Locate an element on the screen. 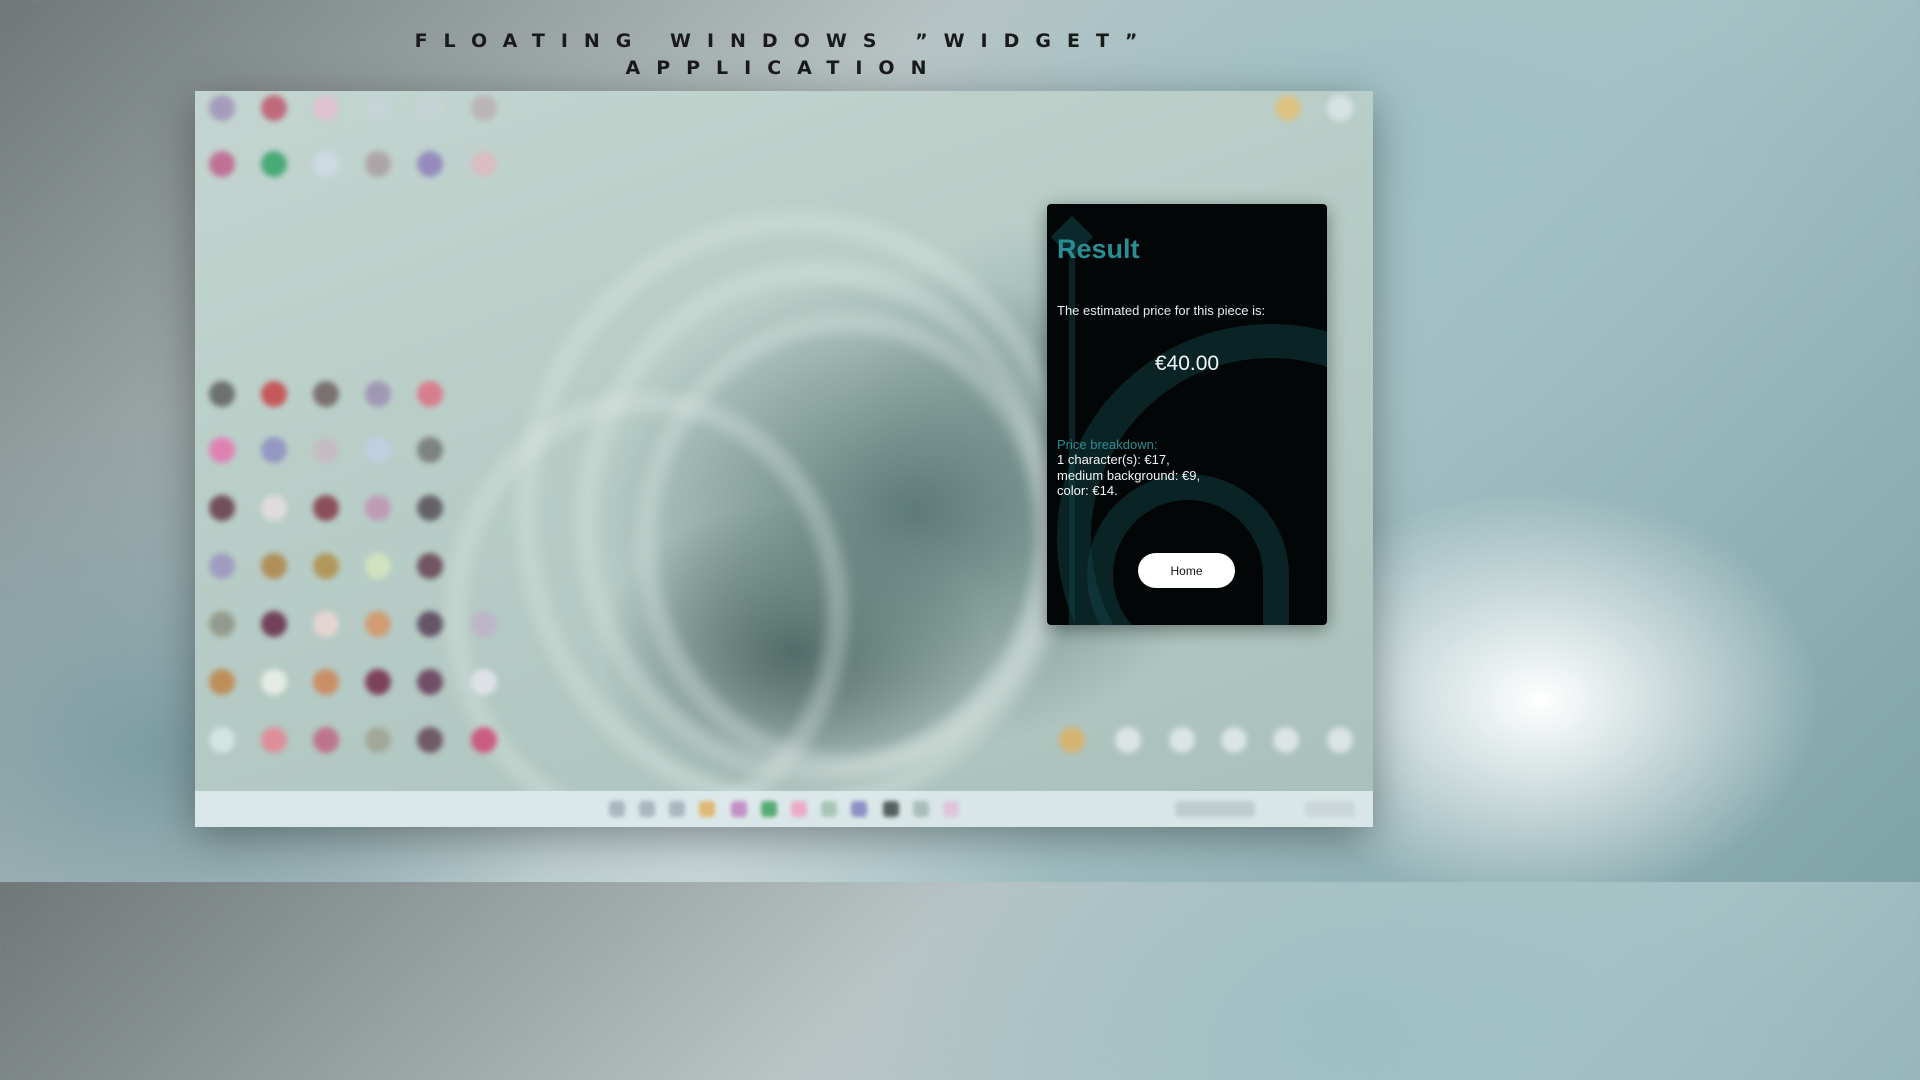 The width and height of the screenshot is (1920, 1080). breakdown-item: color: €14. is located at coordinates (1087, 490).